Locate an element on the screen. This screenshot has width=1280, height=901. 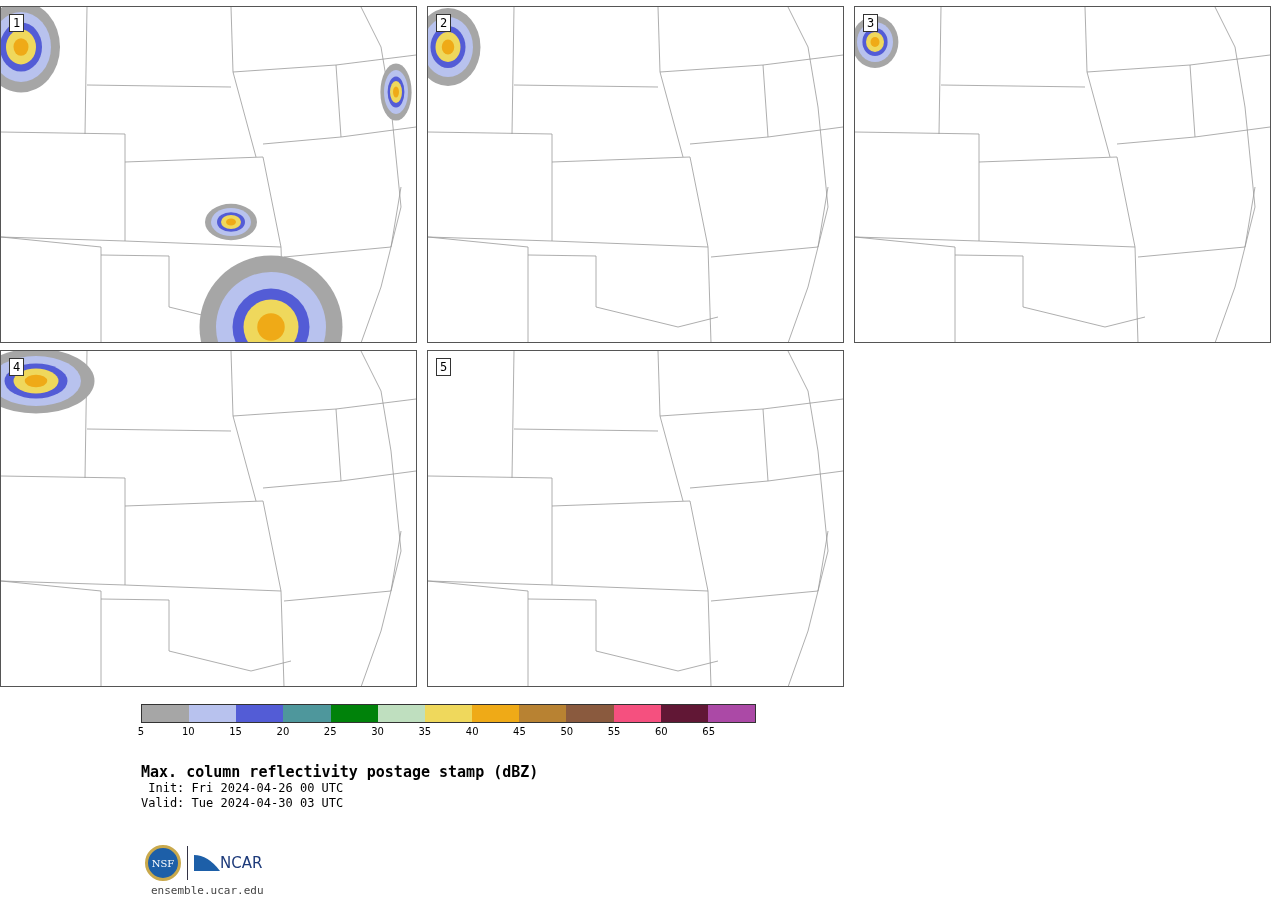
tick-label: 40 is located at coordinates (472, 732).